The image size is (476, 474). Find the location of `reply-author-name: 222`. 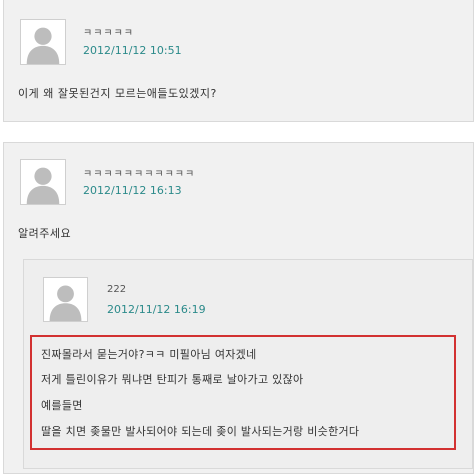

reply-author-name: 222 is located at coordinates (116, 289).